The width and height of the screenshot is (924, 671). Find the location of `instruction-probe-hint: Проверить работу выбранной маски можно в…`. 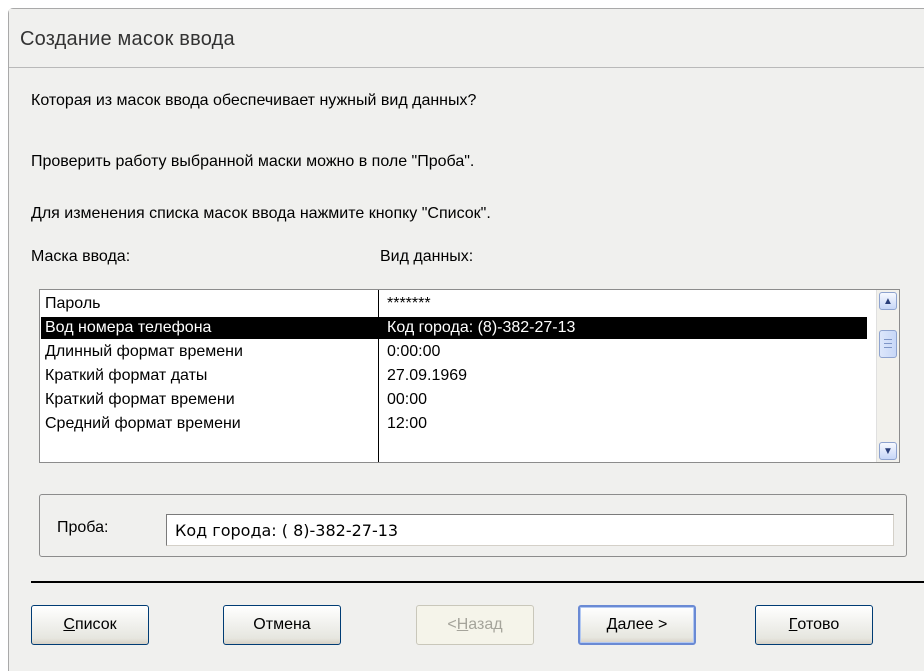

instruction-probe-hint: Проверить работу выбранной маски можно в… is located at coordinates (253, 161).